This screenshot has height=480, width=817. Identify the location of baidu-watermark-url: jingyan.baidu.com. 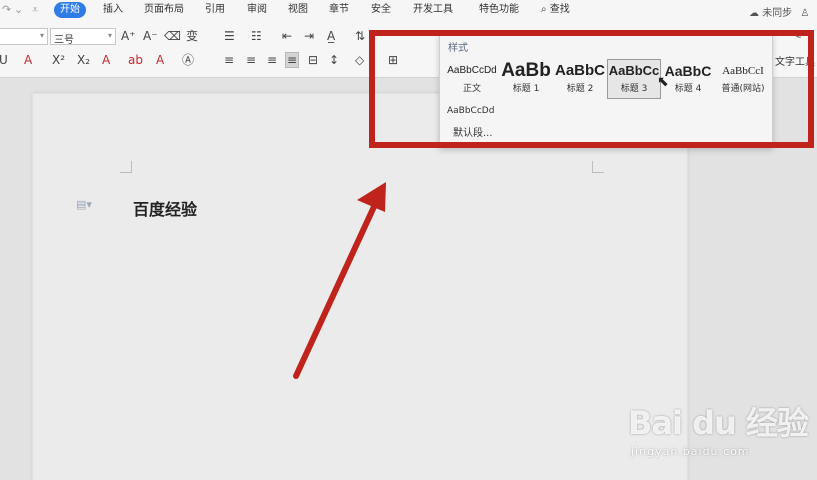
(690, 451).